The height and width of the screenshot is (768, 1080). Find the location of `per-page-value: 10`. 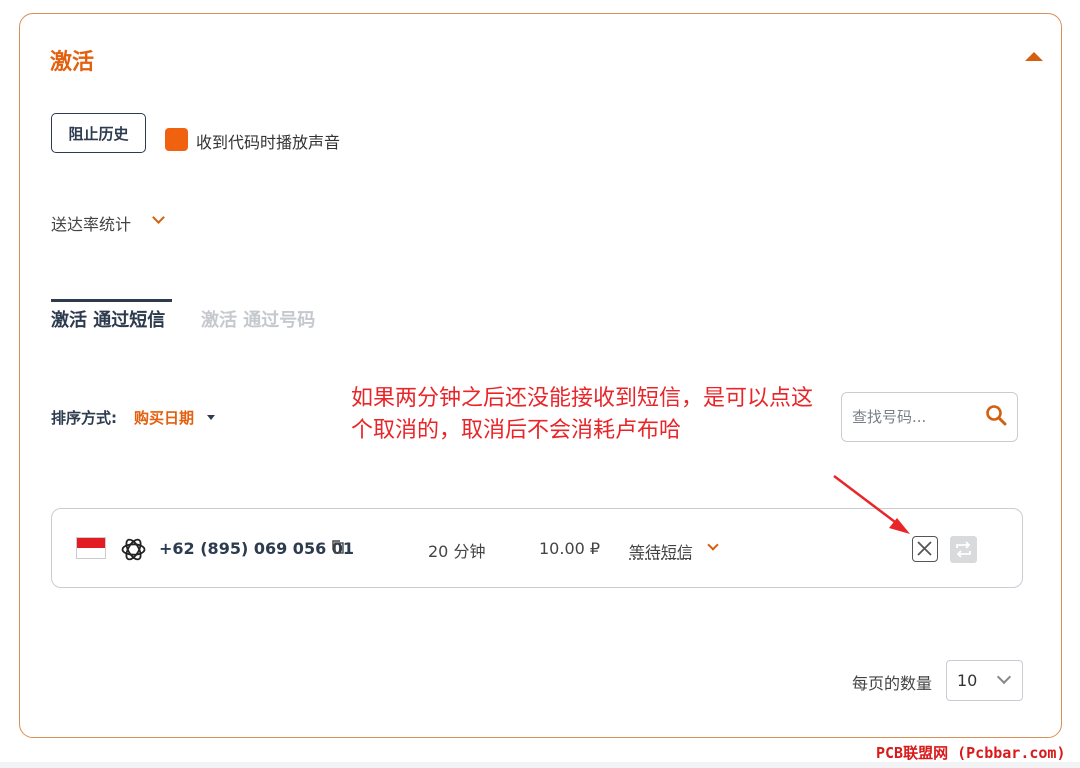

per-page-value: 10 is located at coordinates (967, 680).